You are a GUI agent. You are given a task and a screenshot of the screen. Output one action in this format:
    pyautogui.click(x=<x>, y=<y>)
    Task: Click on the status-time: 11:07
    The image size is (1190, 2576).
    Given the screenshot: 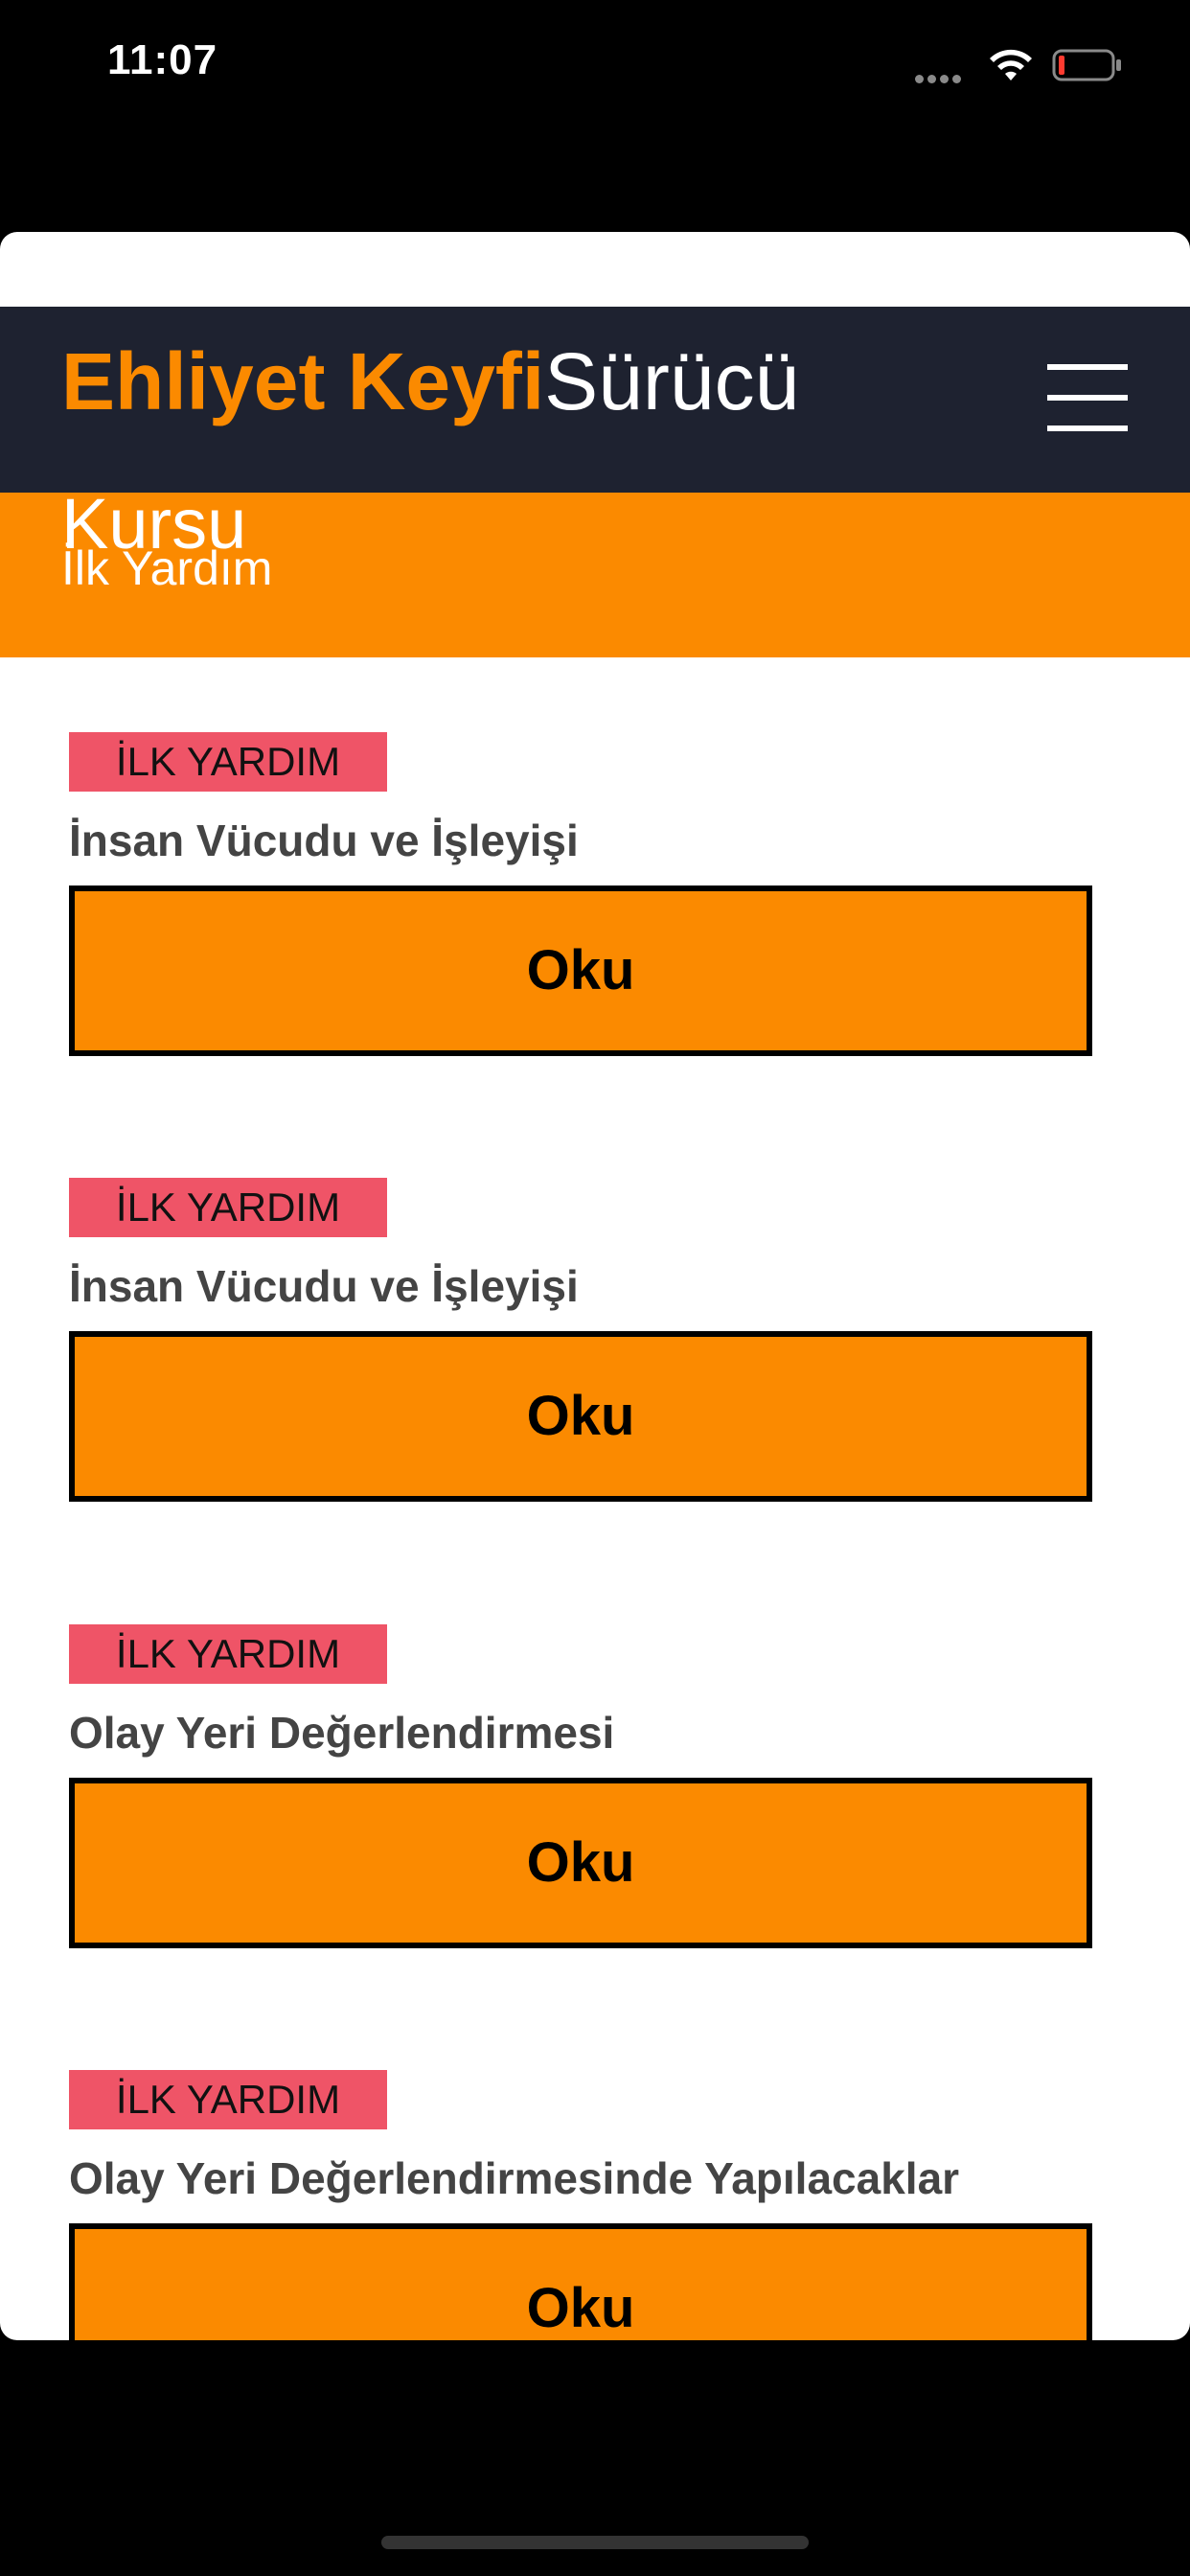 What is the action you would take?
    pyautogui.click(x=163, y=59)
    